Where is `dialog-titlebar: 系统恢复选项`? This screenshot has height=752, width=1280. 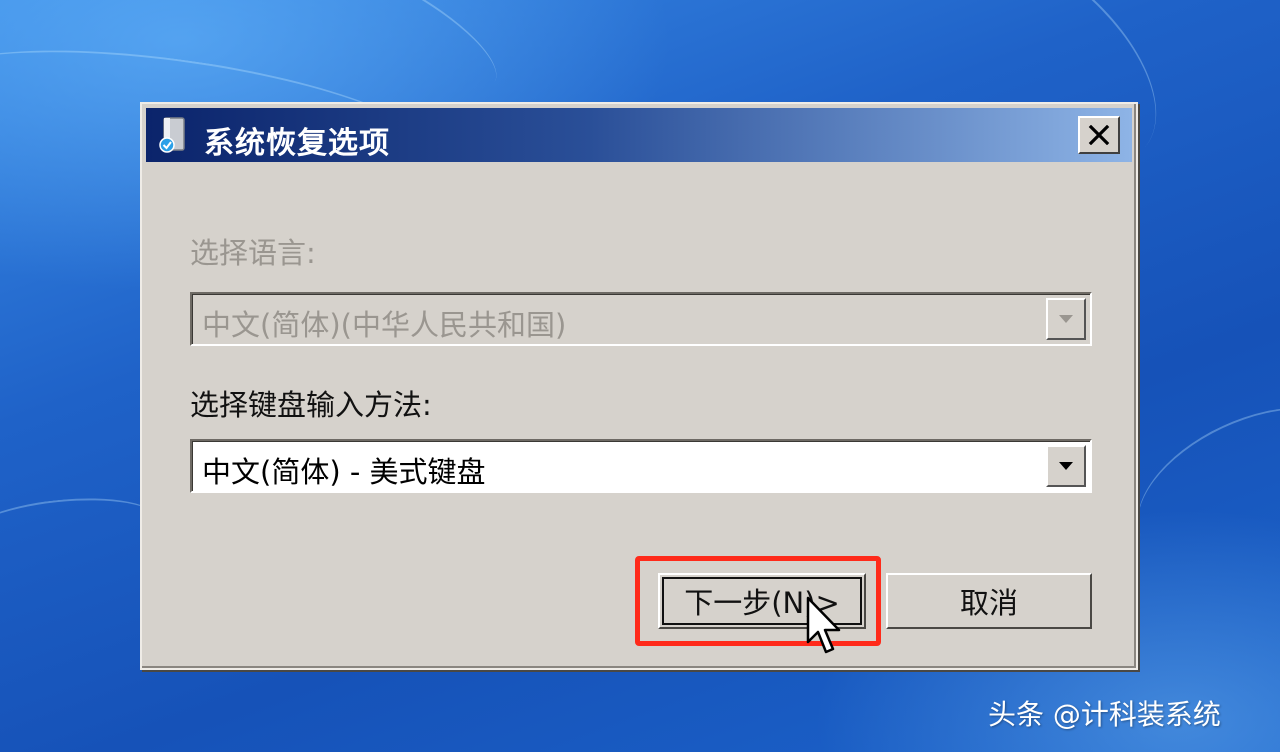 dialog-titlebar: 系统恢复选项 is located at coordinates (639, 135).